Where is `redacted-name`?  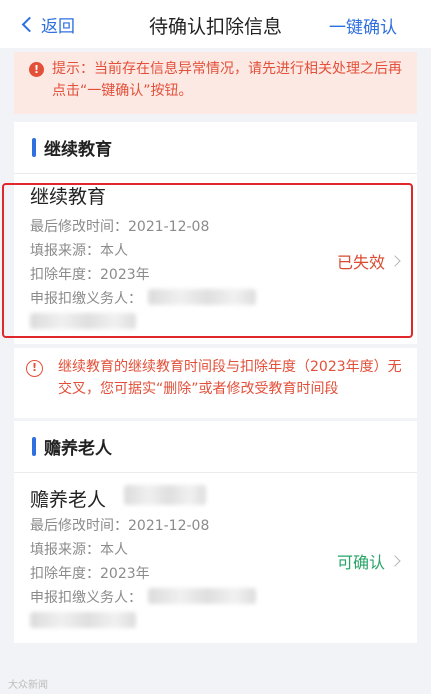 redacted-name is located at coordinates (165, 495).